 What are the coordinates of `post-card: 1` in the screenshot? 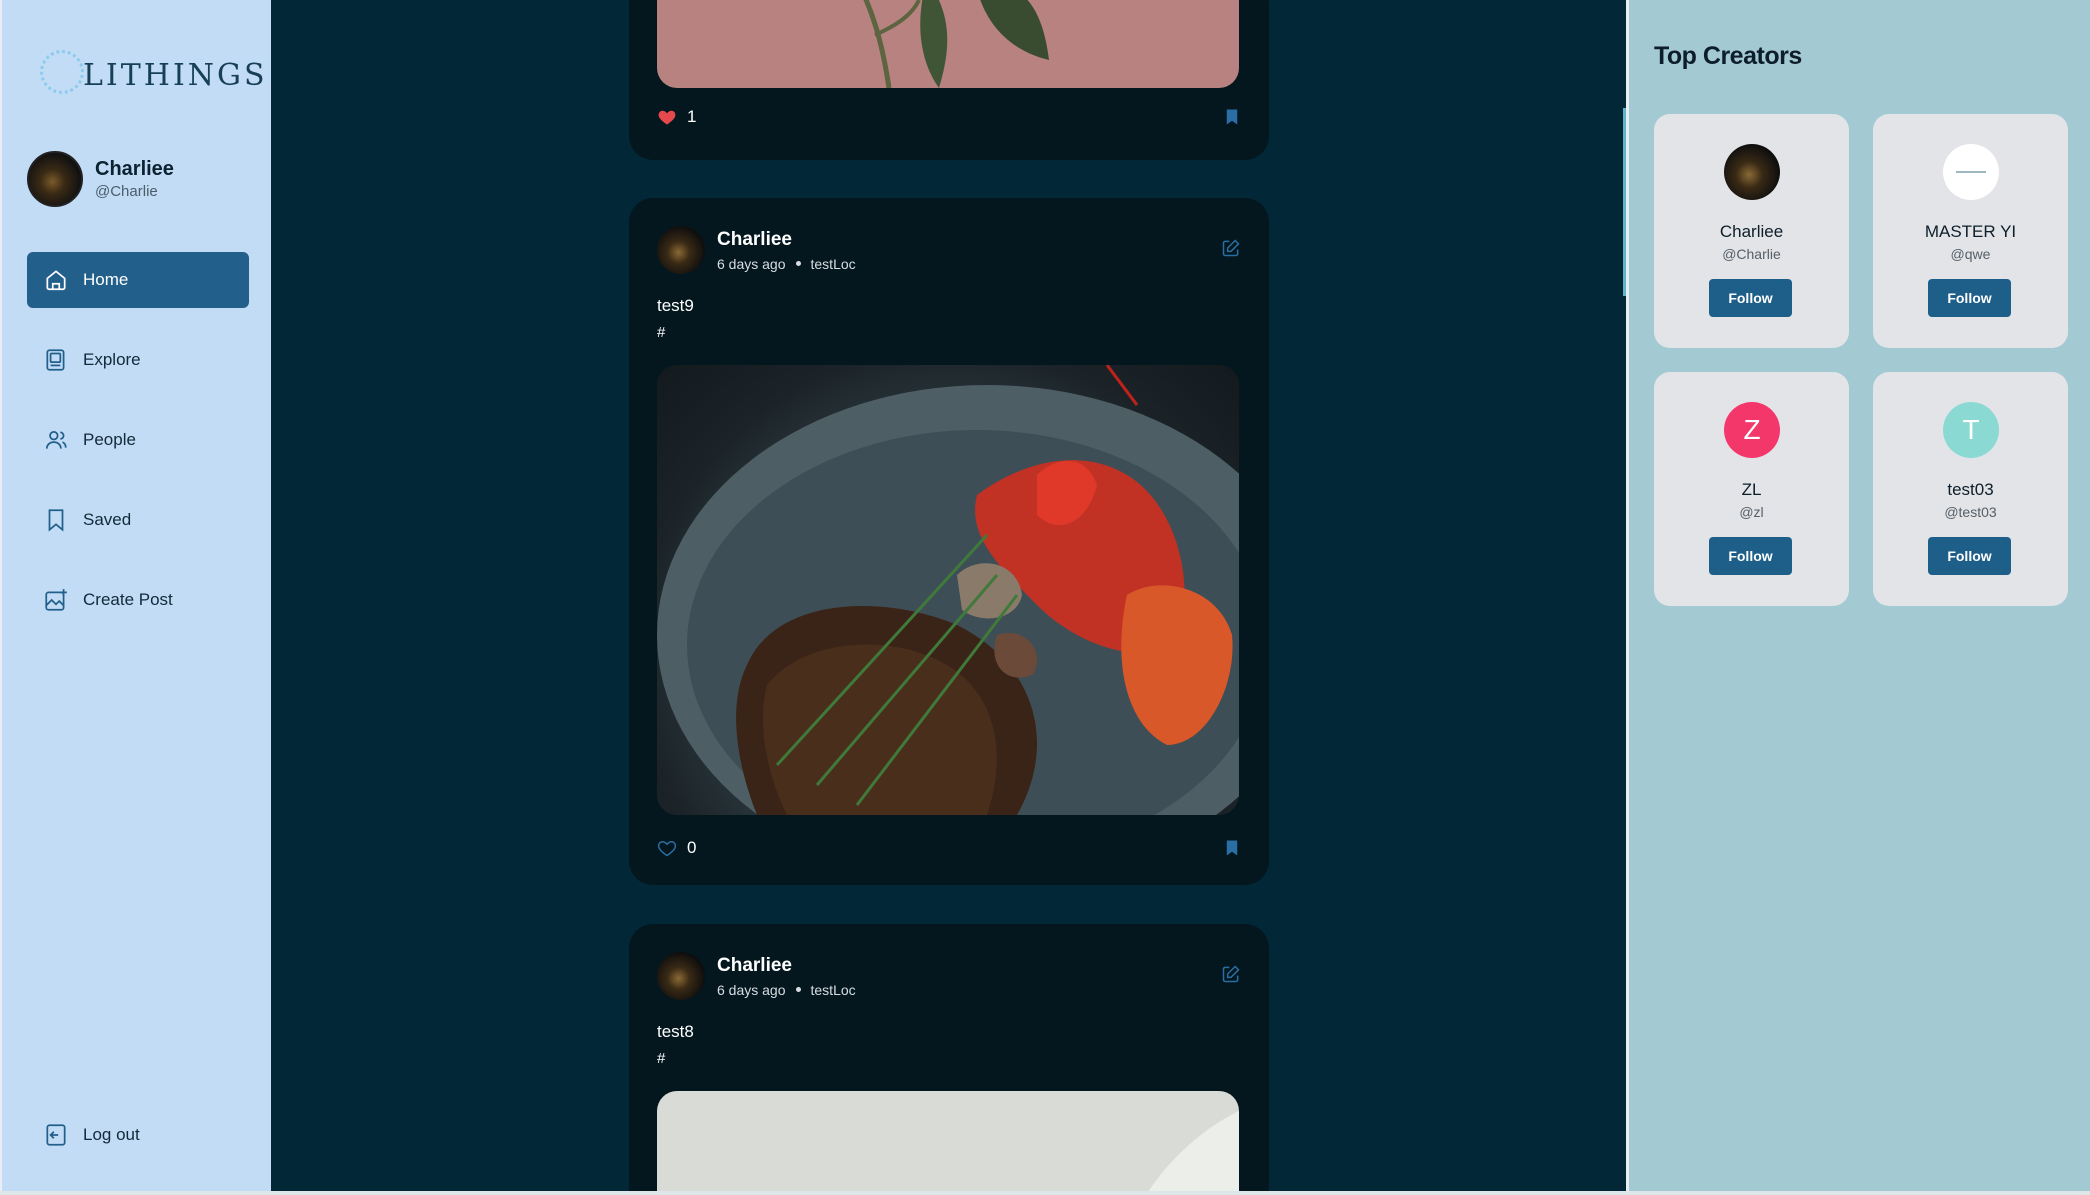 It's located at (949, 80).